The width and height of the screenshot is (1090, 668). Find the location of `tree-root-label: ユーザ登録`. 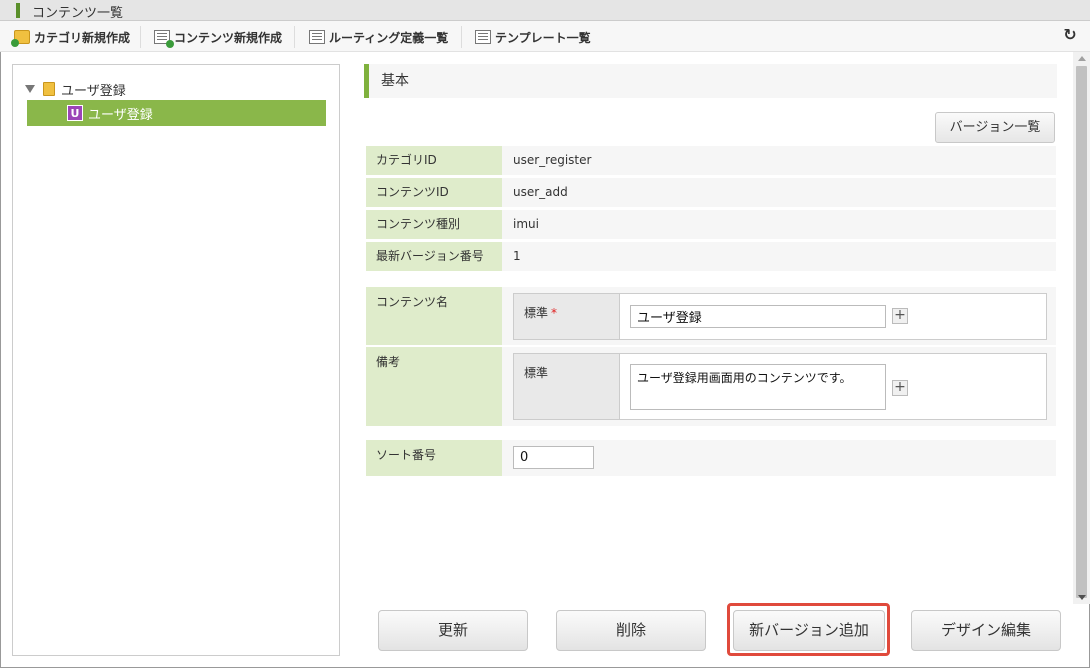

tree-root-label: ユーザ登録 is located at coordinates (93, 91).